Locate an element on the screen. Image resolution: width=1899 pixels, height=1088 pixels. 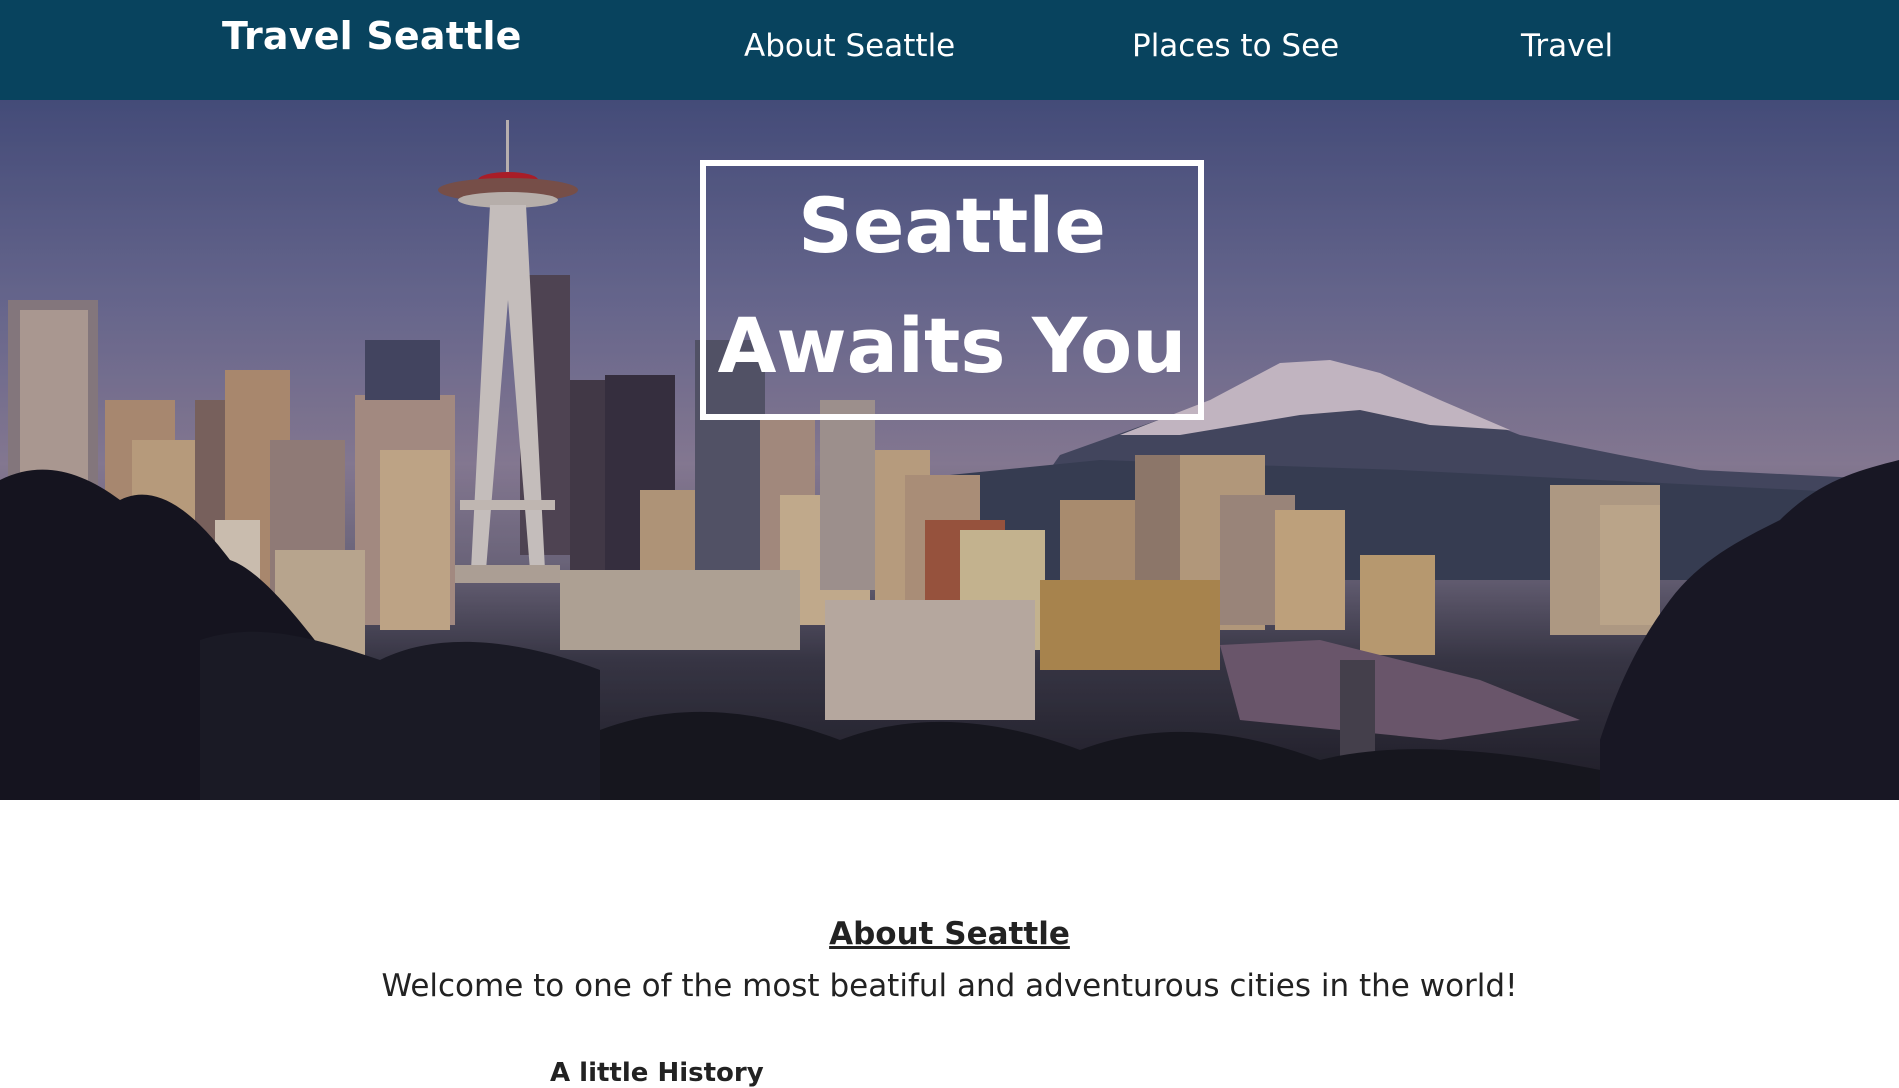
hero-title-box: Seattle Awaits You is located at coordinates (952, 290).